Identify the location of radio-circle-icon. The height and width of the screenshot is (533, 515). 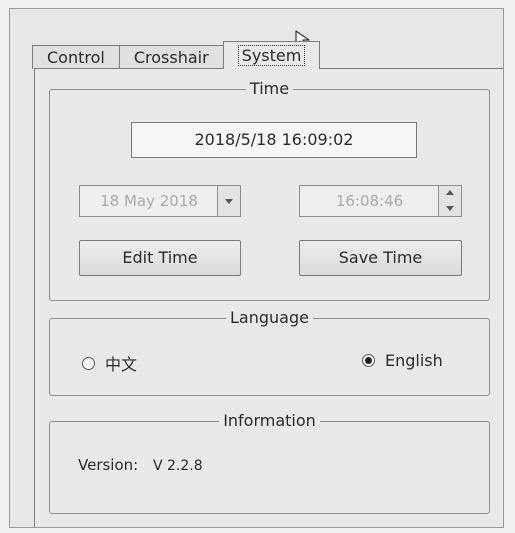
(88, 363).